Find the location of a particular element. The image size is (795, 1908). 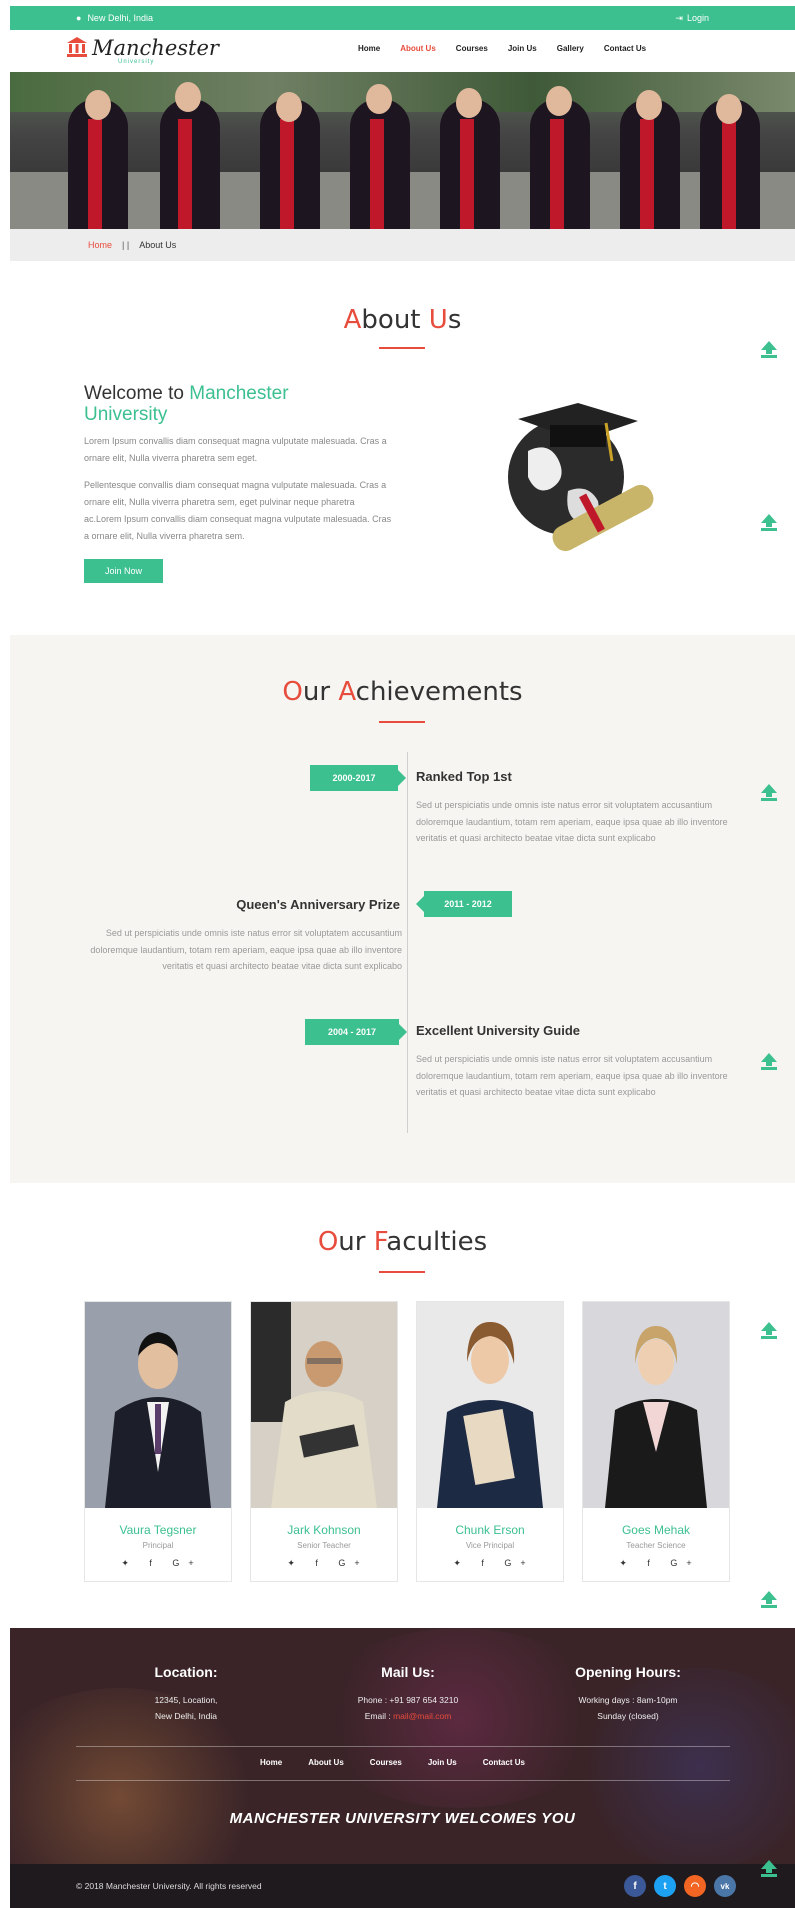

footer-nav-home: Home is located at coordinates (271, 1762).